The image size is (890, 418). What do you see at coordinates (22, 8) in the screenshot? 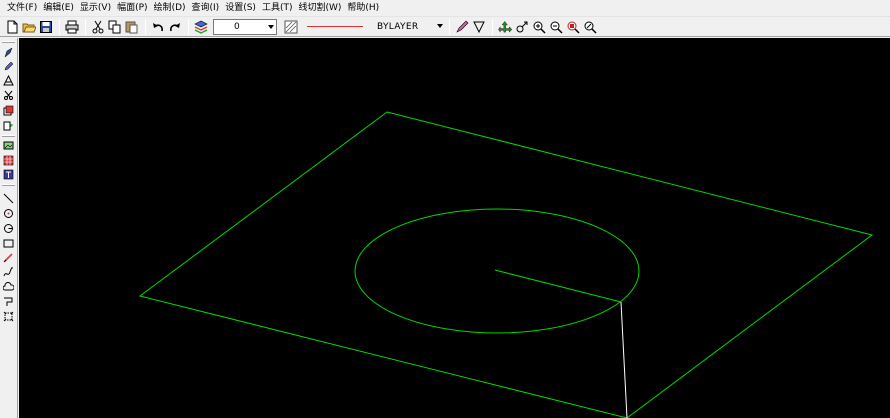
I see `menu-file: 文件(F)` at bounding box center [22, 8].